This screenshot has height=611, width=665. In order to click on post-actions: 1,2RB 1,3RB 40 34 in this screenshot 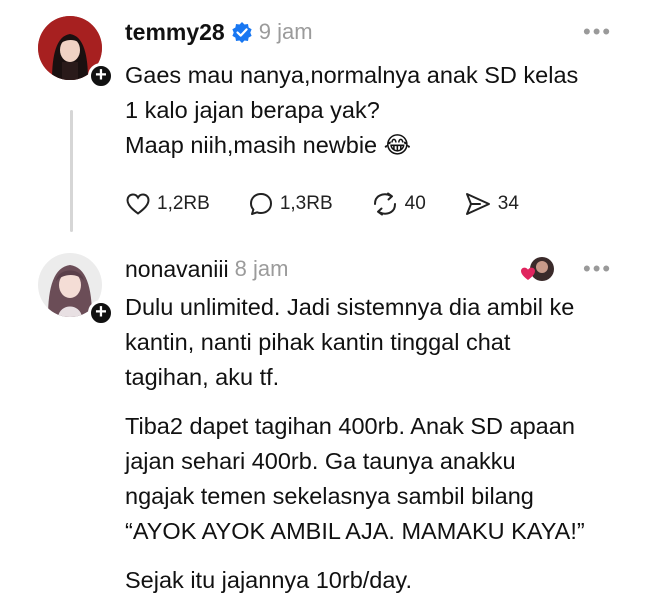, I will do `click(341, 204)`.